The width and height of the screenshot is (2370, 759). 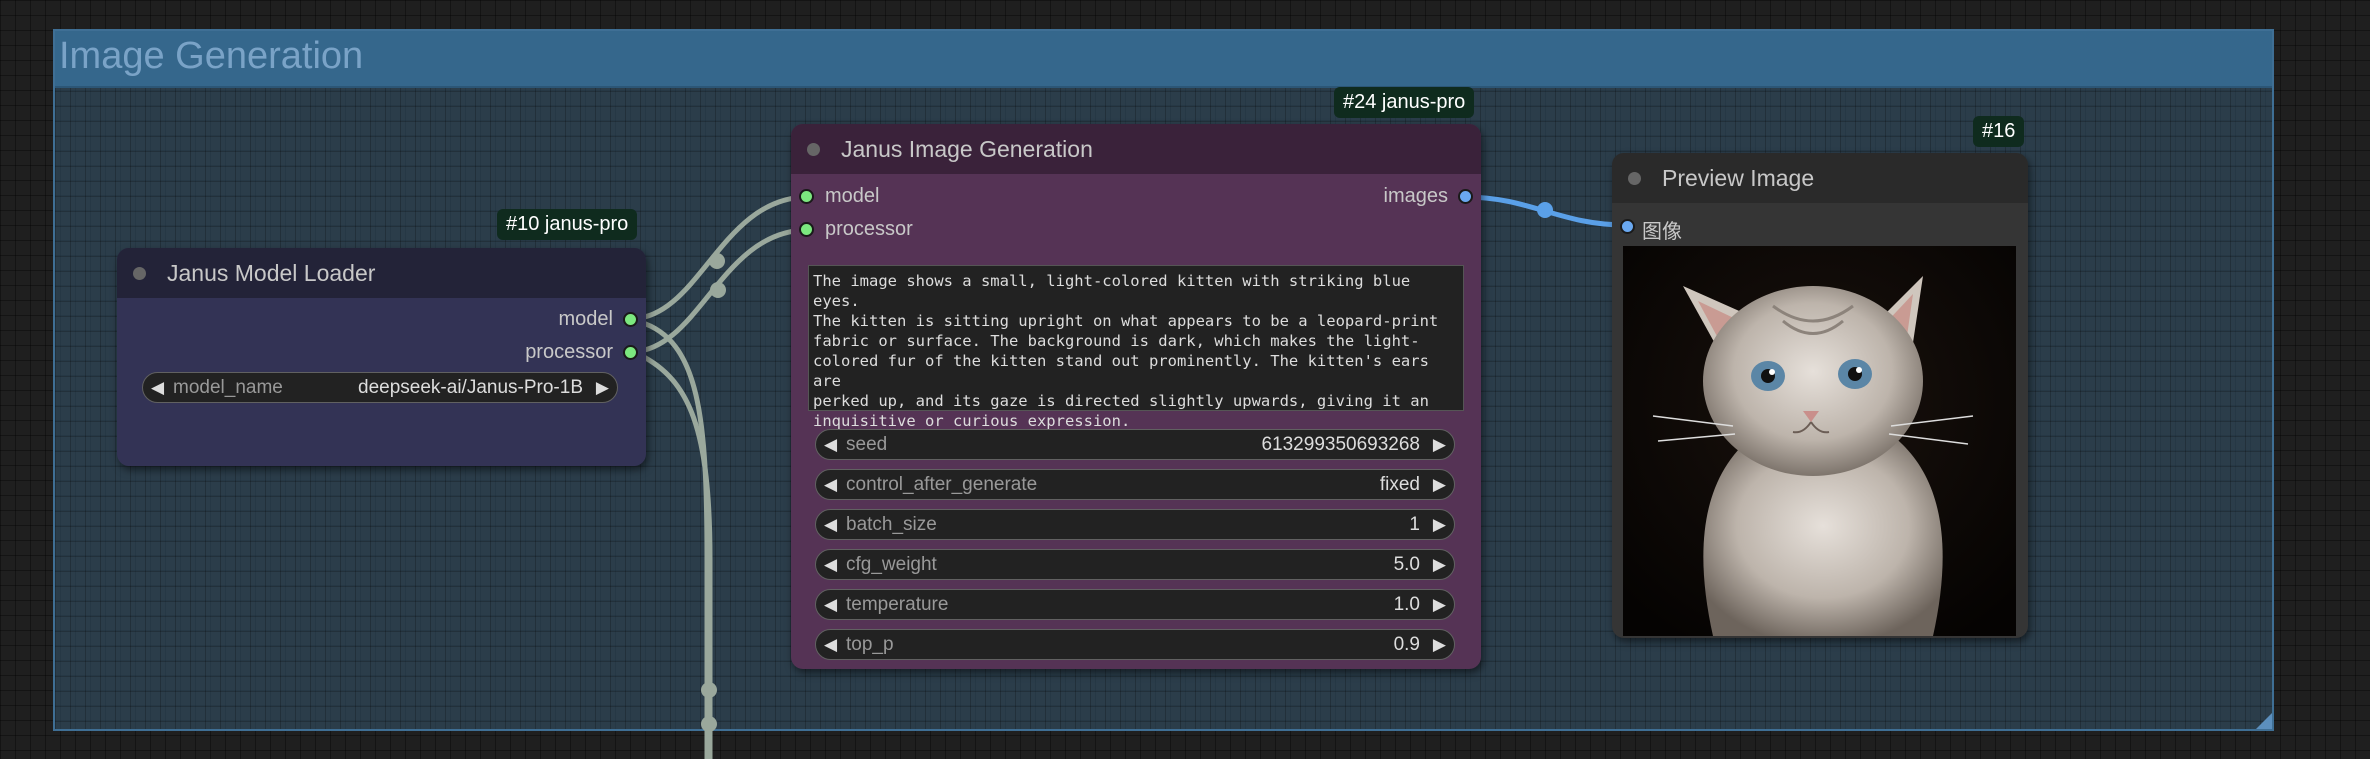 What do you see at coordinates (1627, 226) in the screenshot?
I see `input-slot-image` at bounding box center [1627, 226].